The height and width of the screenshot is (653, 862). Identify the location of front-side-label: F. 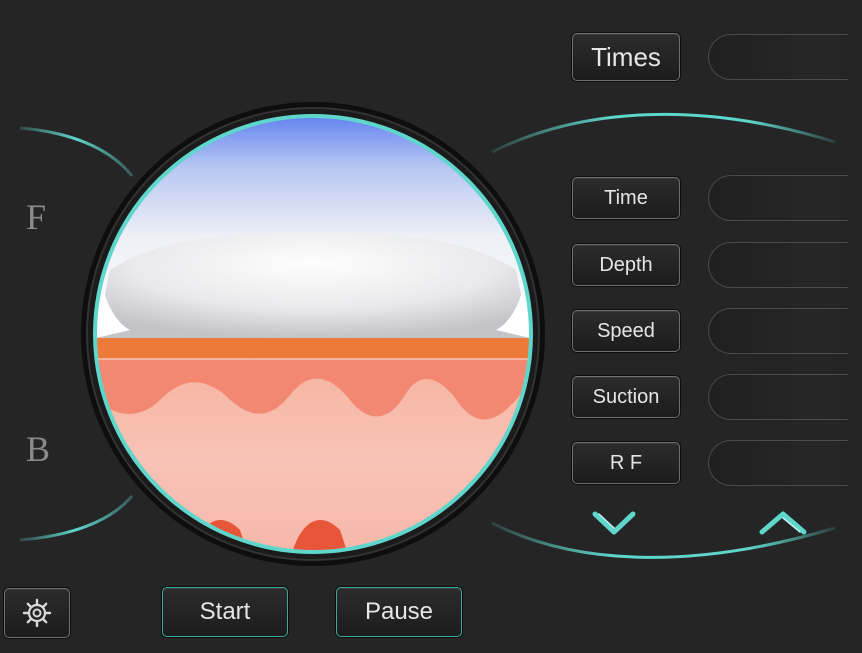
(36, 217).